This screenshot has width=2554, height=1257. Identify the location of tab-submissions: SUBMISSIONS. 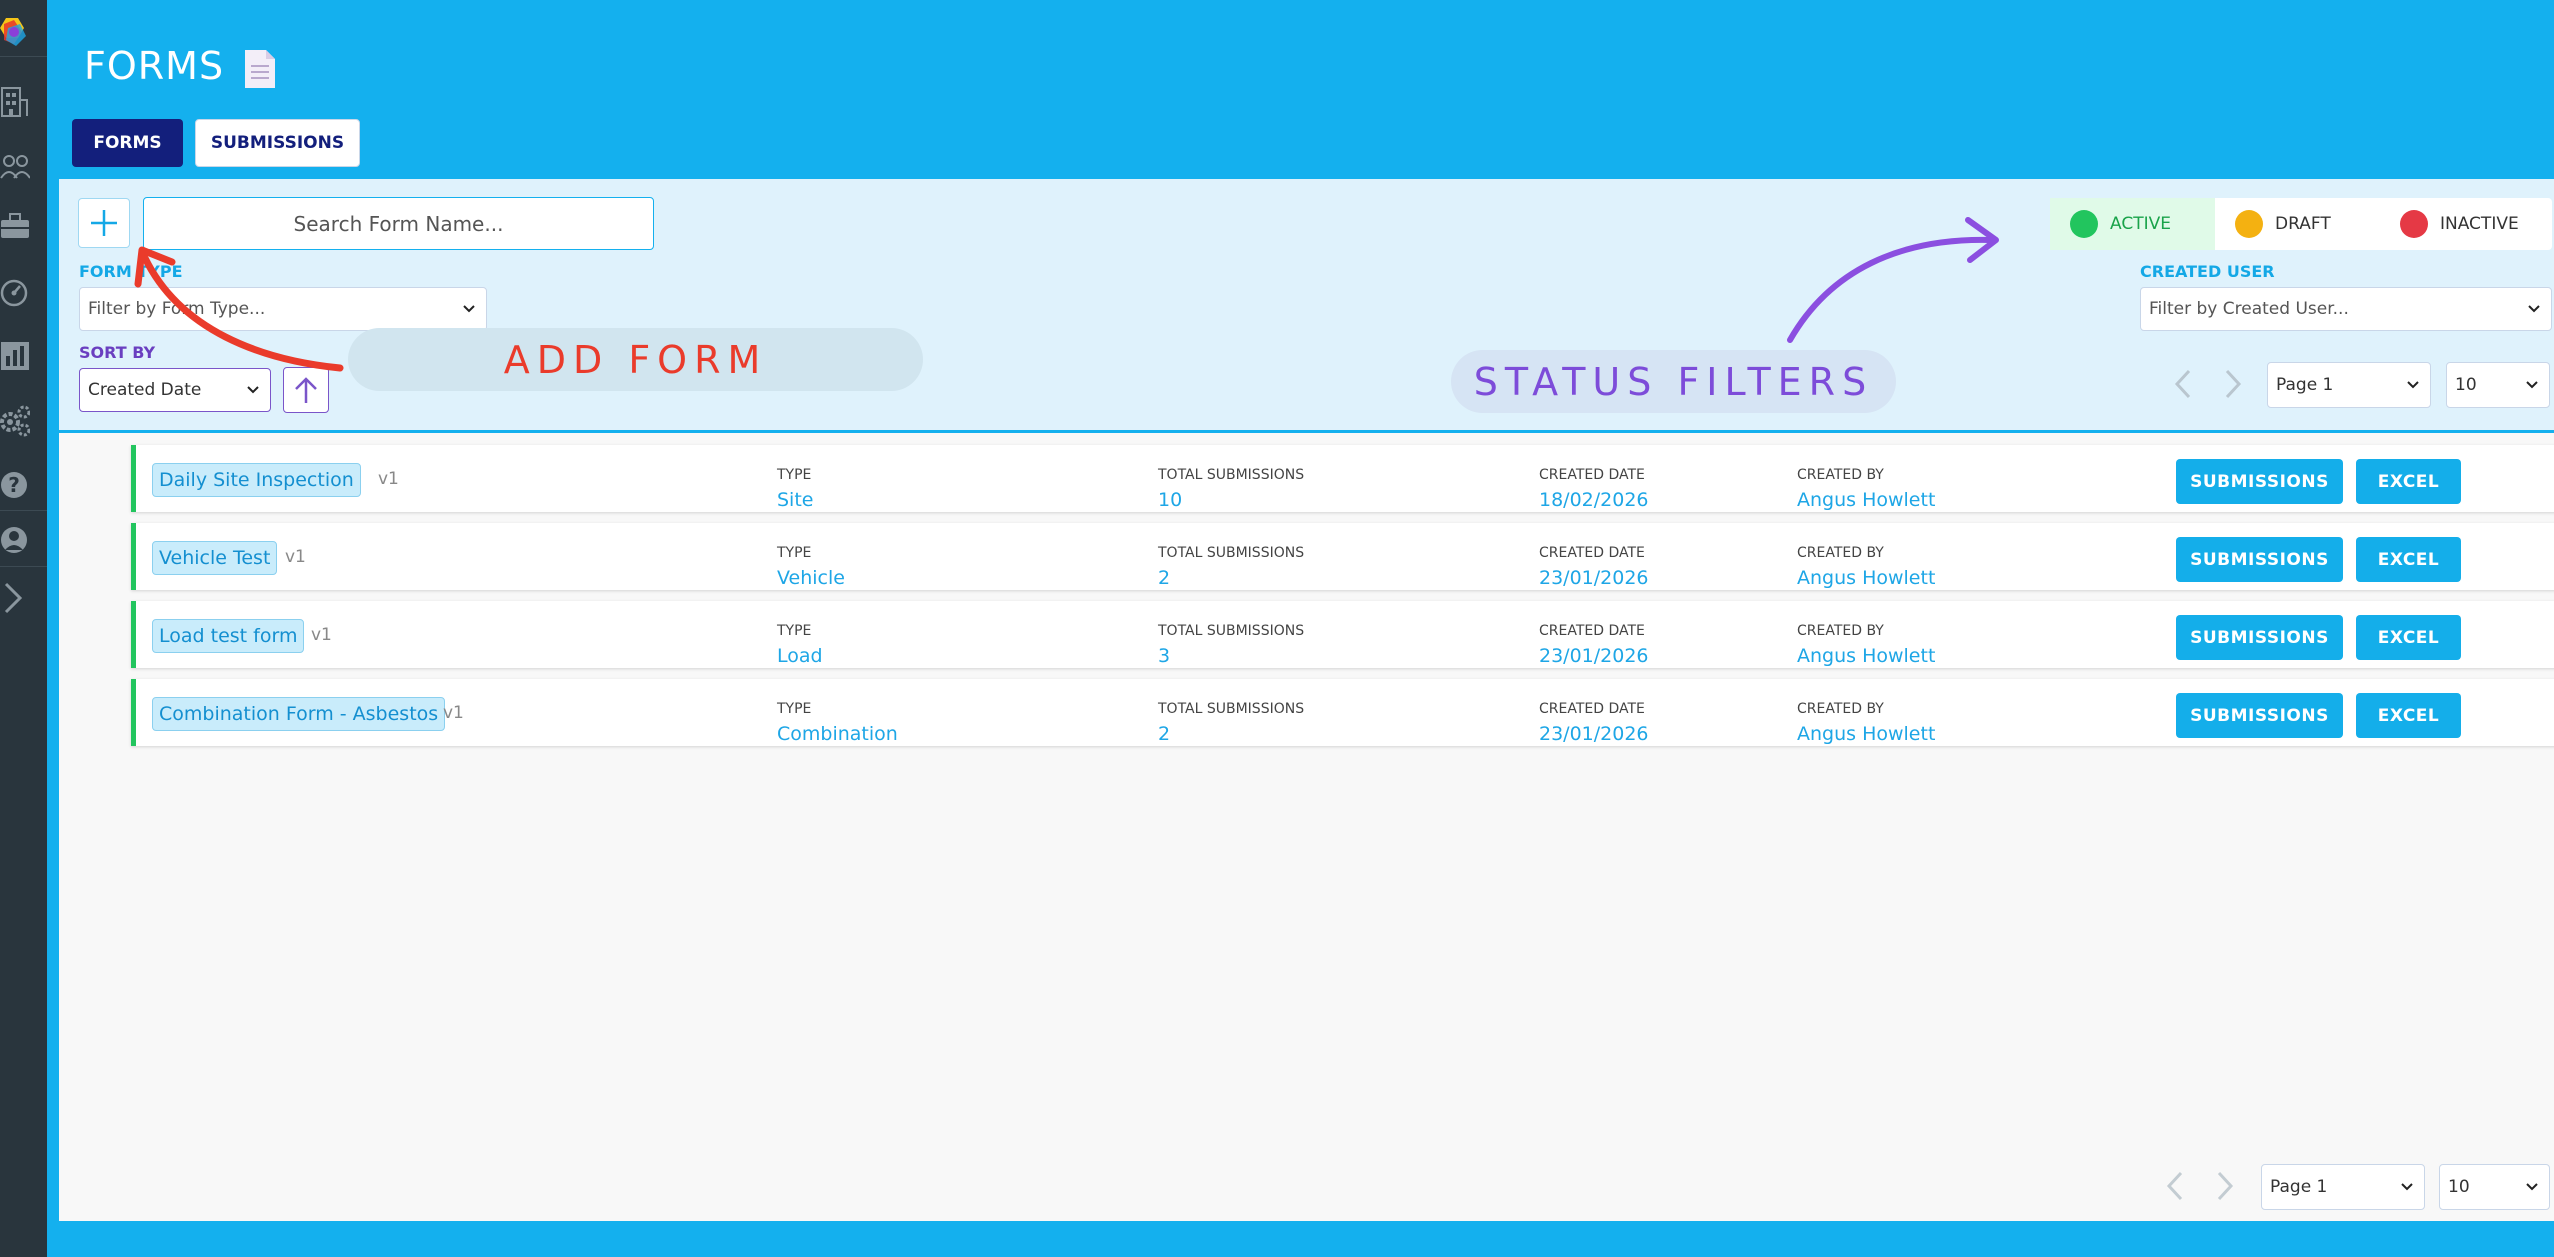
(277, 143).